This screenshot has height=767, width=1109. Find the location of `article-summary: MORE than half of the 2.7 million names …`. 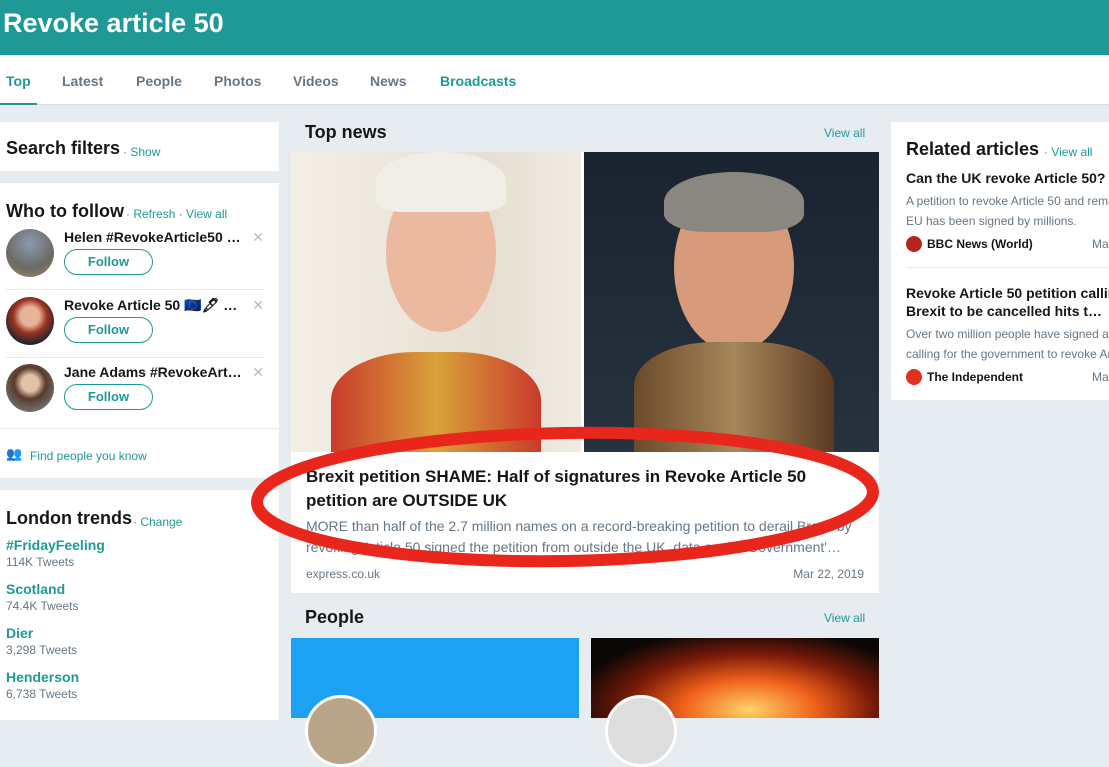

article-summary: MORE than half of the 2.7 million names … is located at coordinates (579, 536).